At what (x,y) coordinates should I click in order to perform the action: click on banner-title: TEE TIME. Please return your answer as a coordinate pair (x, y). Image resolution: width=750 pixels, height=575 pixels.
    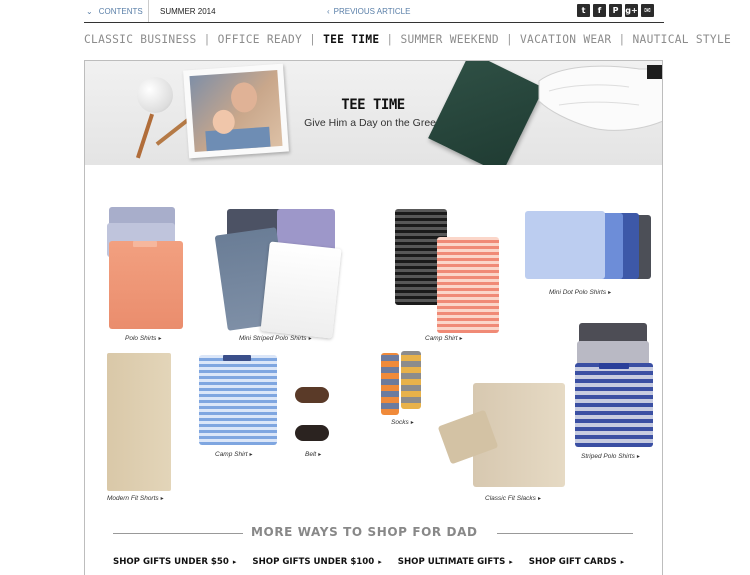
    Looking at the image, I should click on (373, 105).